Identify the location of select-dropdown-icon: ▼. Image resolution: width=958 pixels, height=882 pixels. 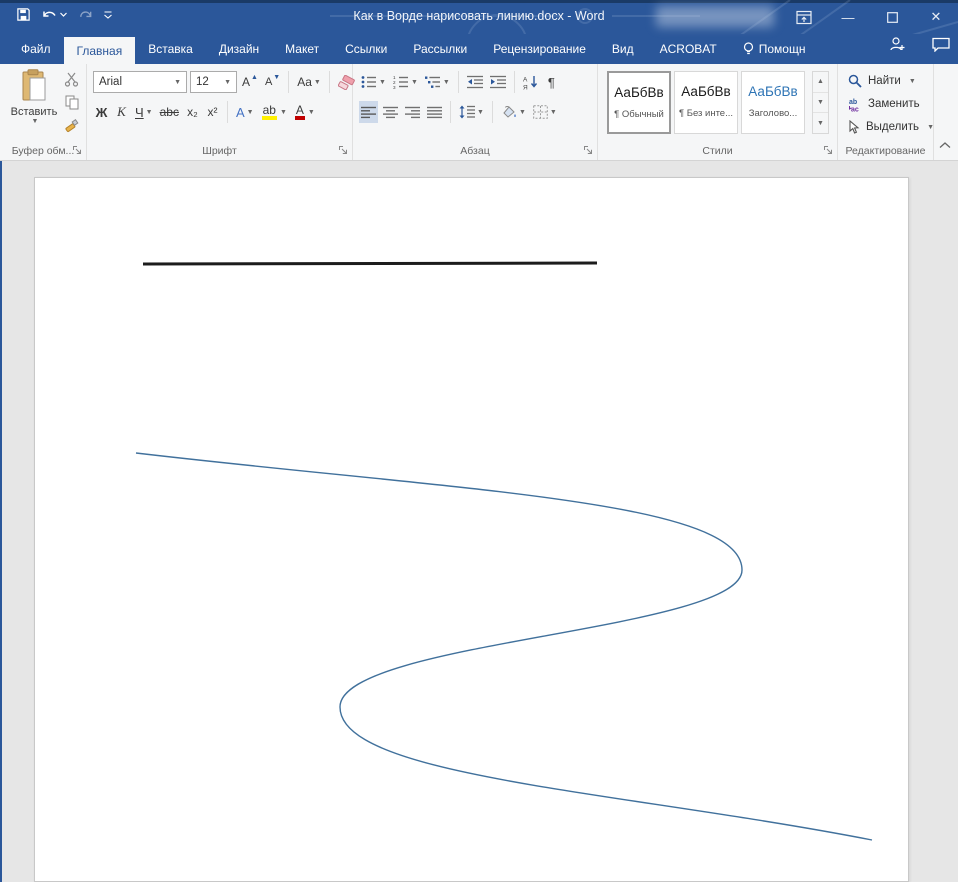
(930, 127).